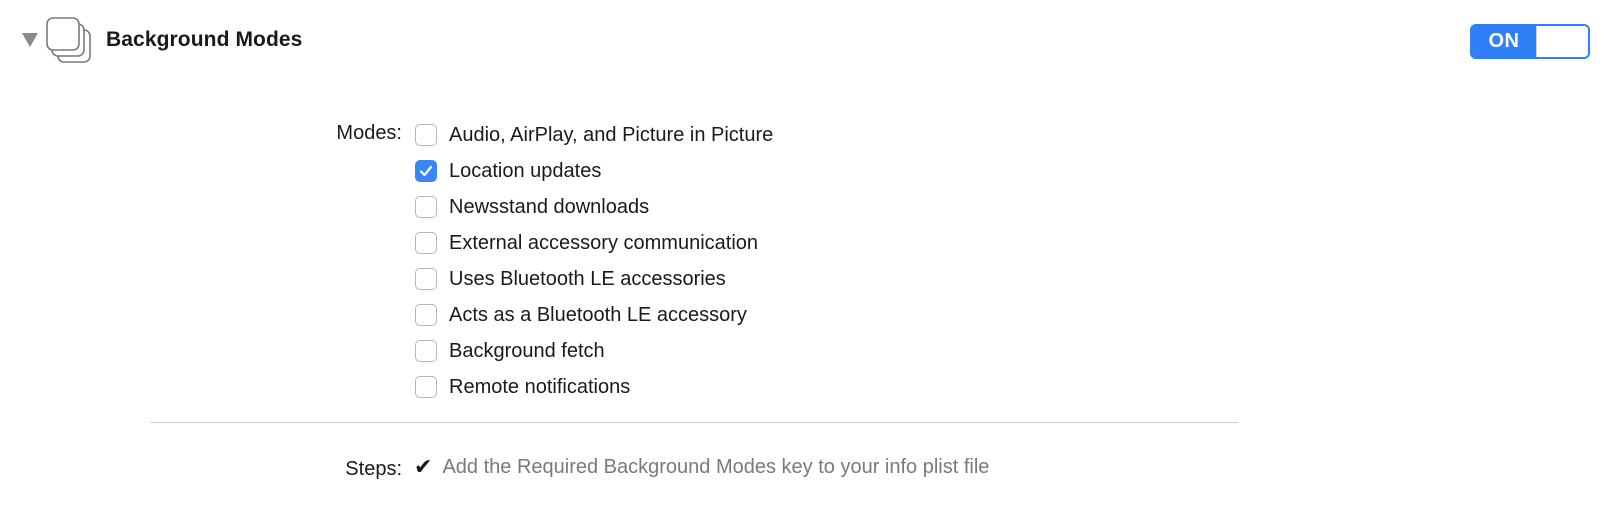 The height and width of the screenshot is (506, 1604). I want to click on section-divider, so click(694, 422).